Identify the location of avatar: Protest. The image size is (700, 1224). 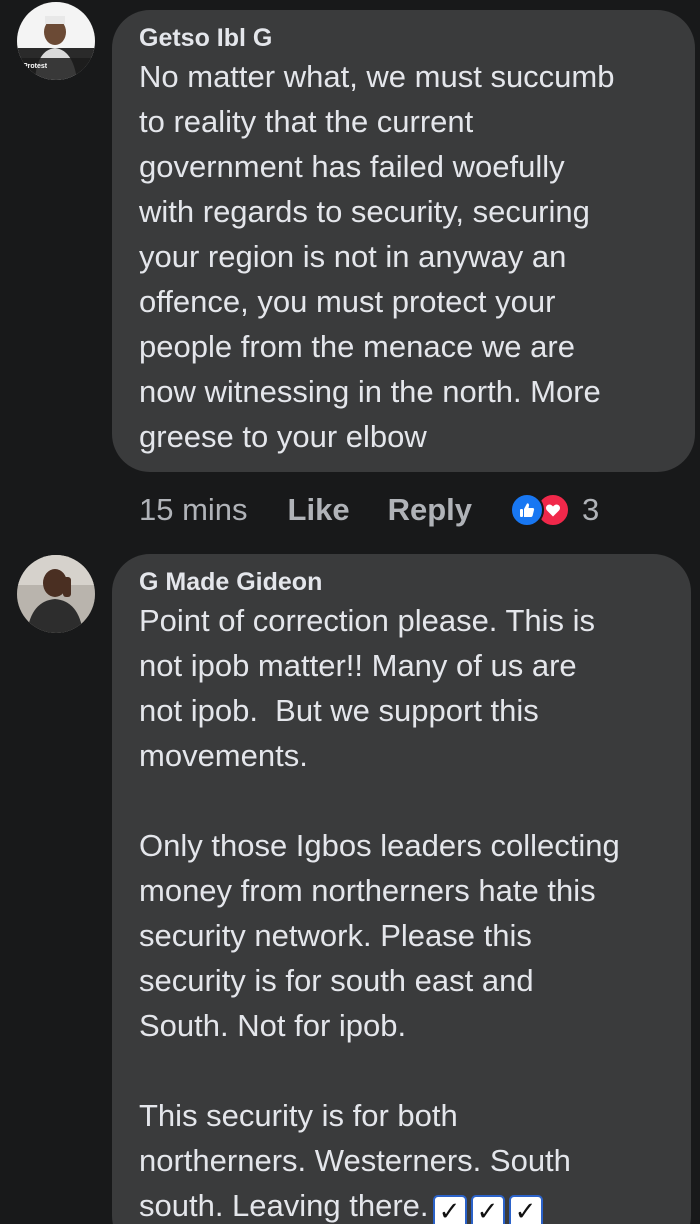
(56, 41).